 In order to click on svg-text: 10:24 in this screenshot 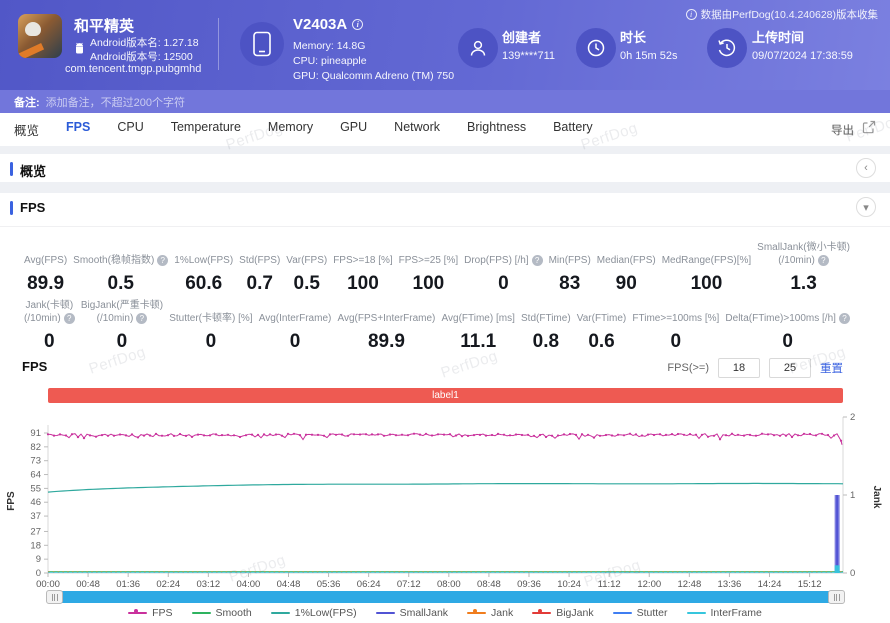, I will do `click(569, 584)`.